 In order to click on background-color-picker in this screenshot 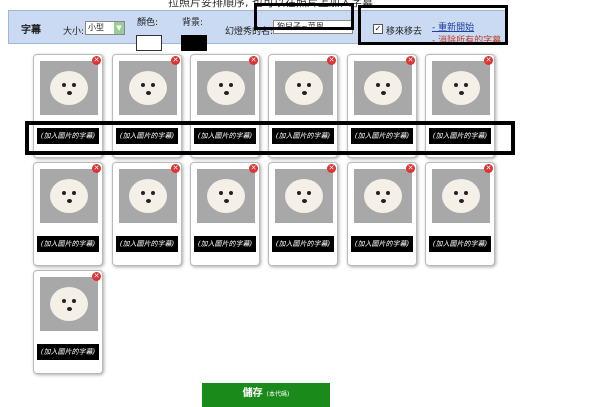, I will do `click(194, 43)`.